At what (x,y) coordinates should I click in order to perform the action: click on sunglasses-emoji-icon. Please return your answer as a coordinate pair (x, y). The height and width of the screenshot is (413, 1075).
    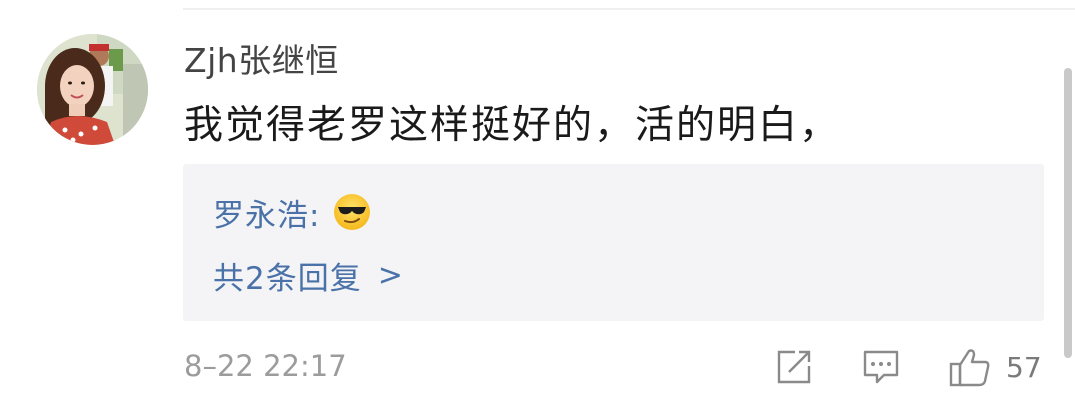
    Looking at the image, I should click on (352, 212).